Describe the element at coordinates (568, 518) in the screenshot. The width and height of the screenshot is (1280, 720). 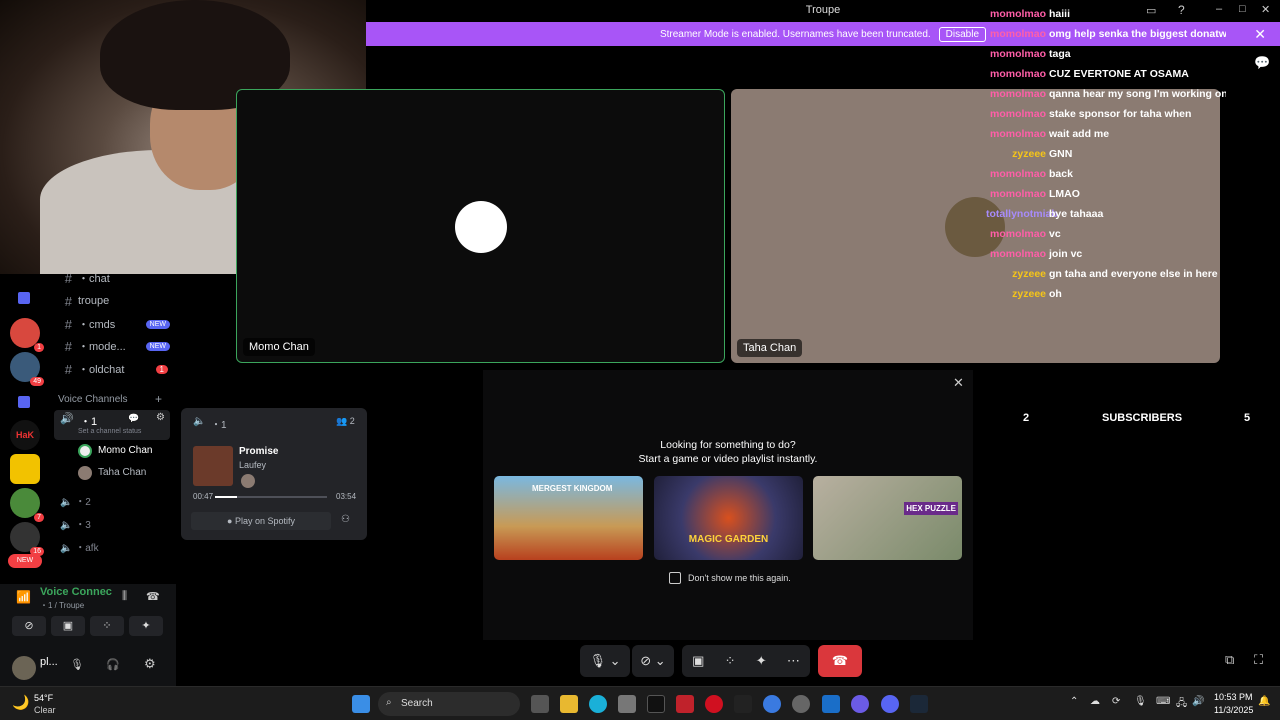
I see `game-card-mergest: MERGEST KINGDOM` at that location.